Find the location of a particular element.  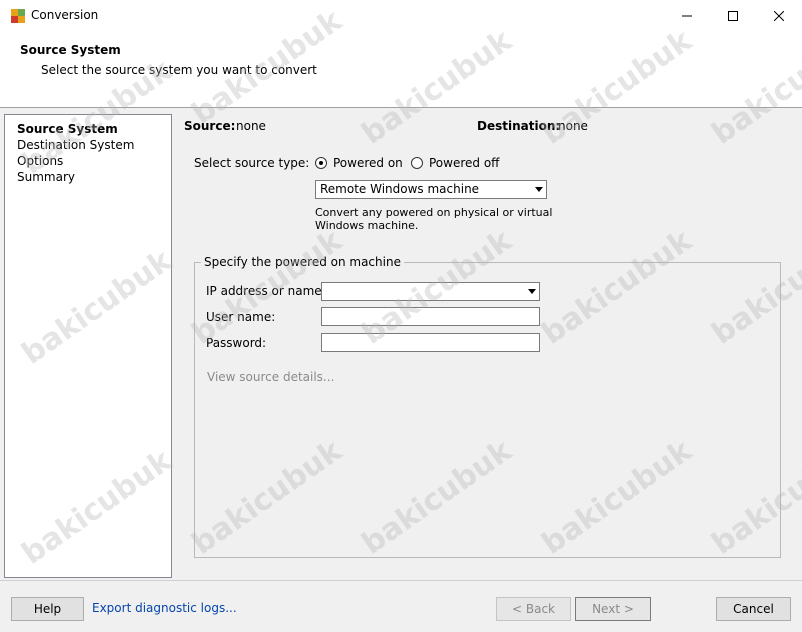

source-value: none is located at coordinates (251, 126).